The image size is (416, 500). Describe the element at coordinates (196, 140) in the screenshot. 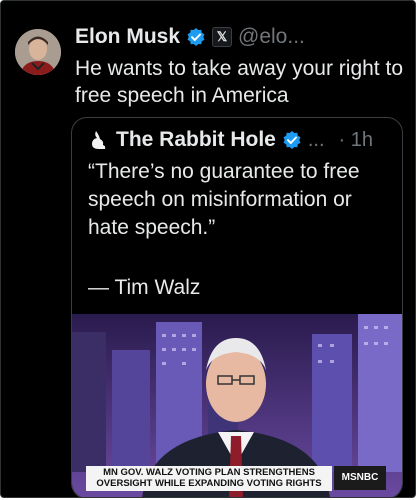

I see `quoted-author-name: The Rabbit Hole` at that location.